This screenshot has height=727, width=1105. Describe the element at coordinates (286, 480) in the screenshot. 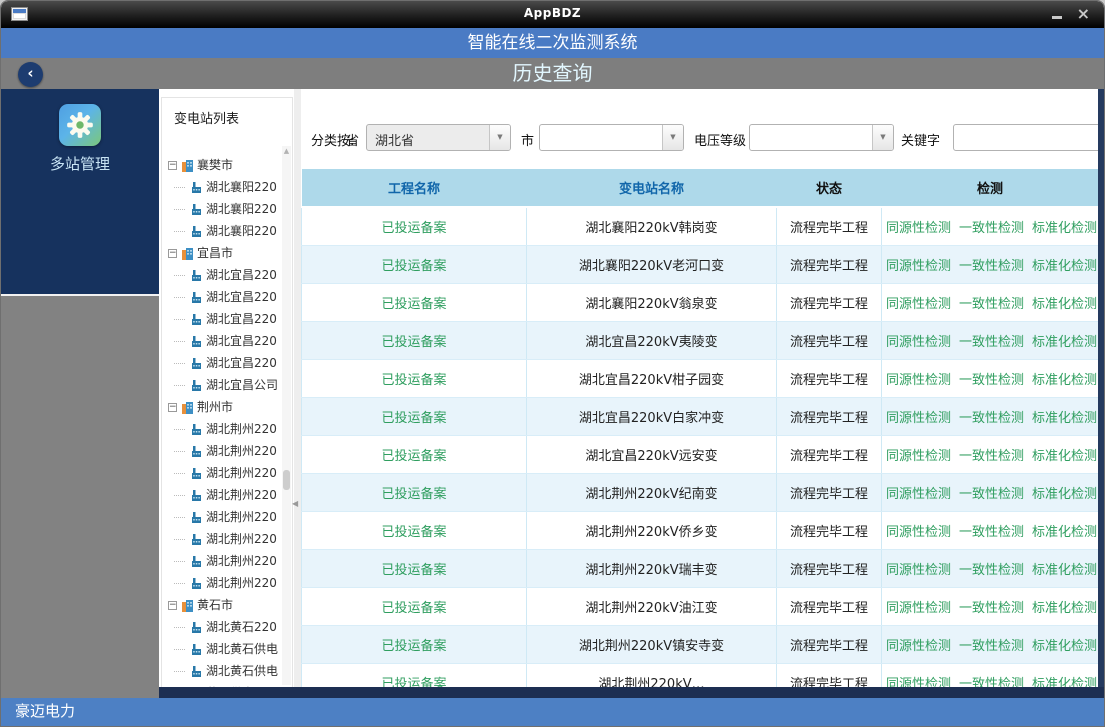

I see `scrollbar-thumb` at that location.